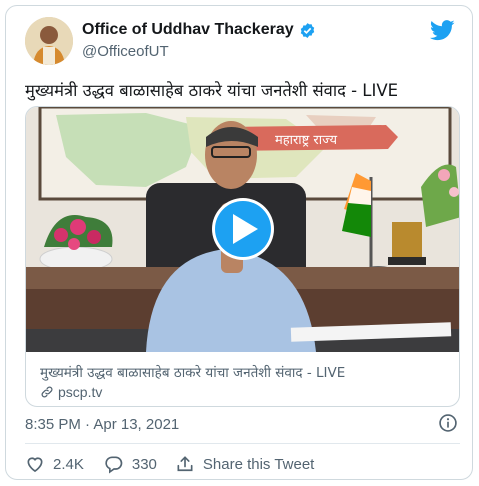 The height and width of the screenshot is (486, 479). What do you see at coordinates (68, 464) in the screenshot?
I see `like-count: 2.4K` at bounding box center [68, 464].